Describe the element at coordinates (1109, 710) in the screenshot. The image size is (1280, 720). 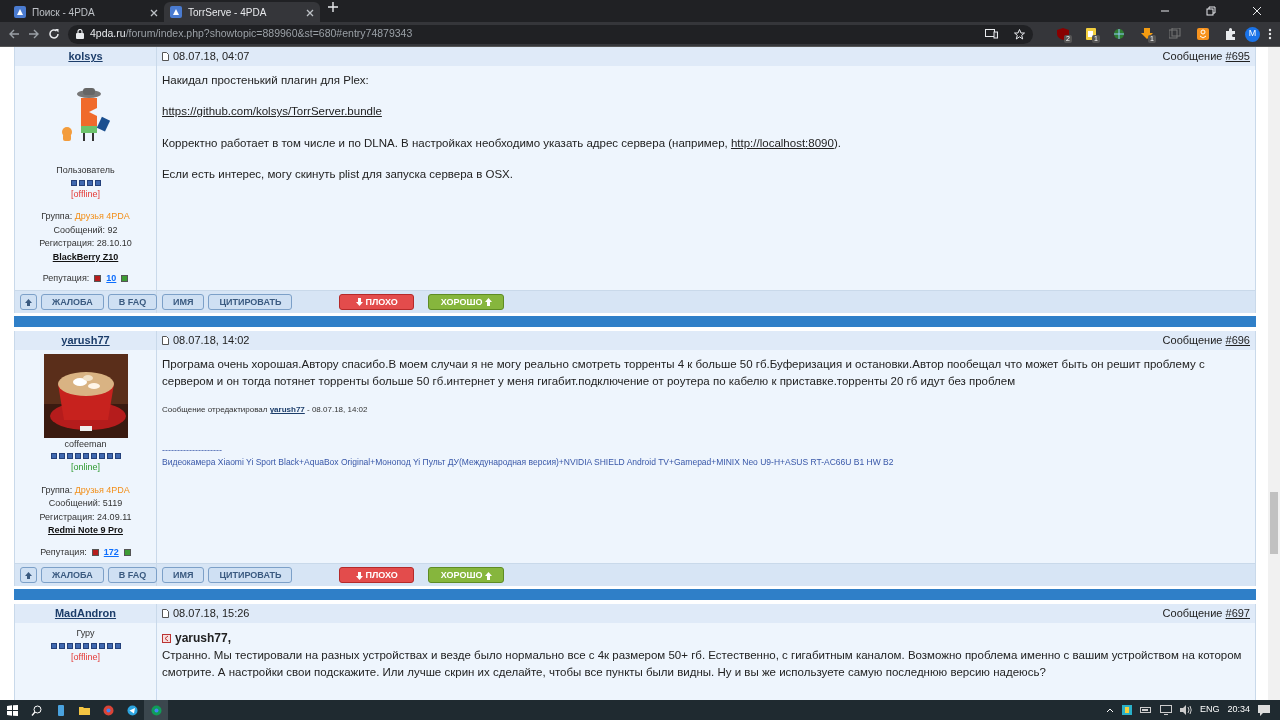
I see `chevron-up-icon` at that location.